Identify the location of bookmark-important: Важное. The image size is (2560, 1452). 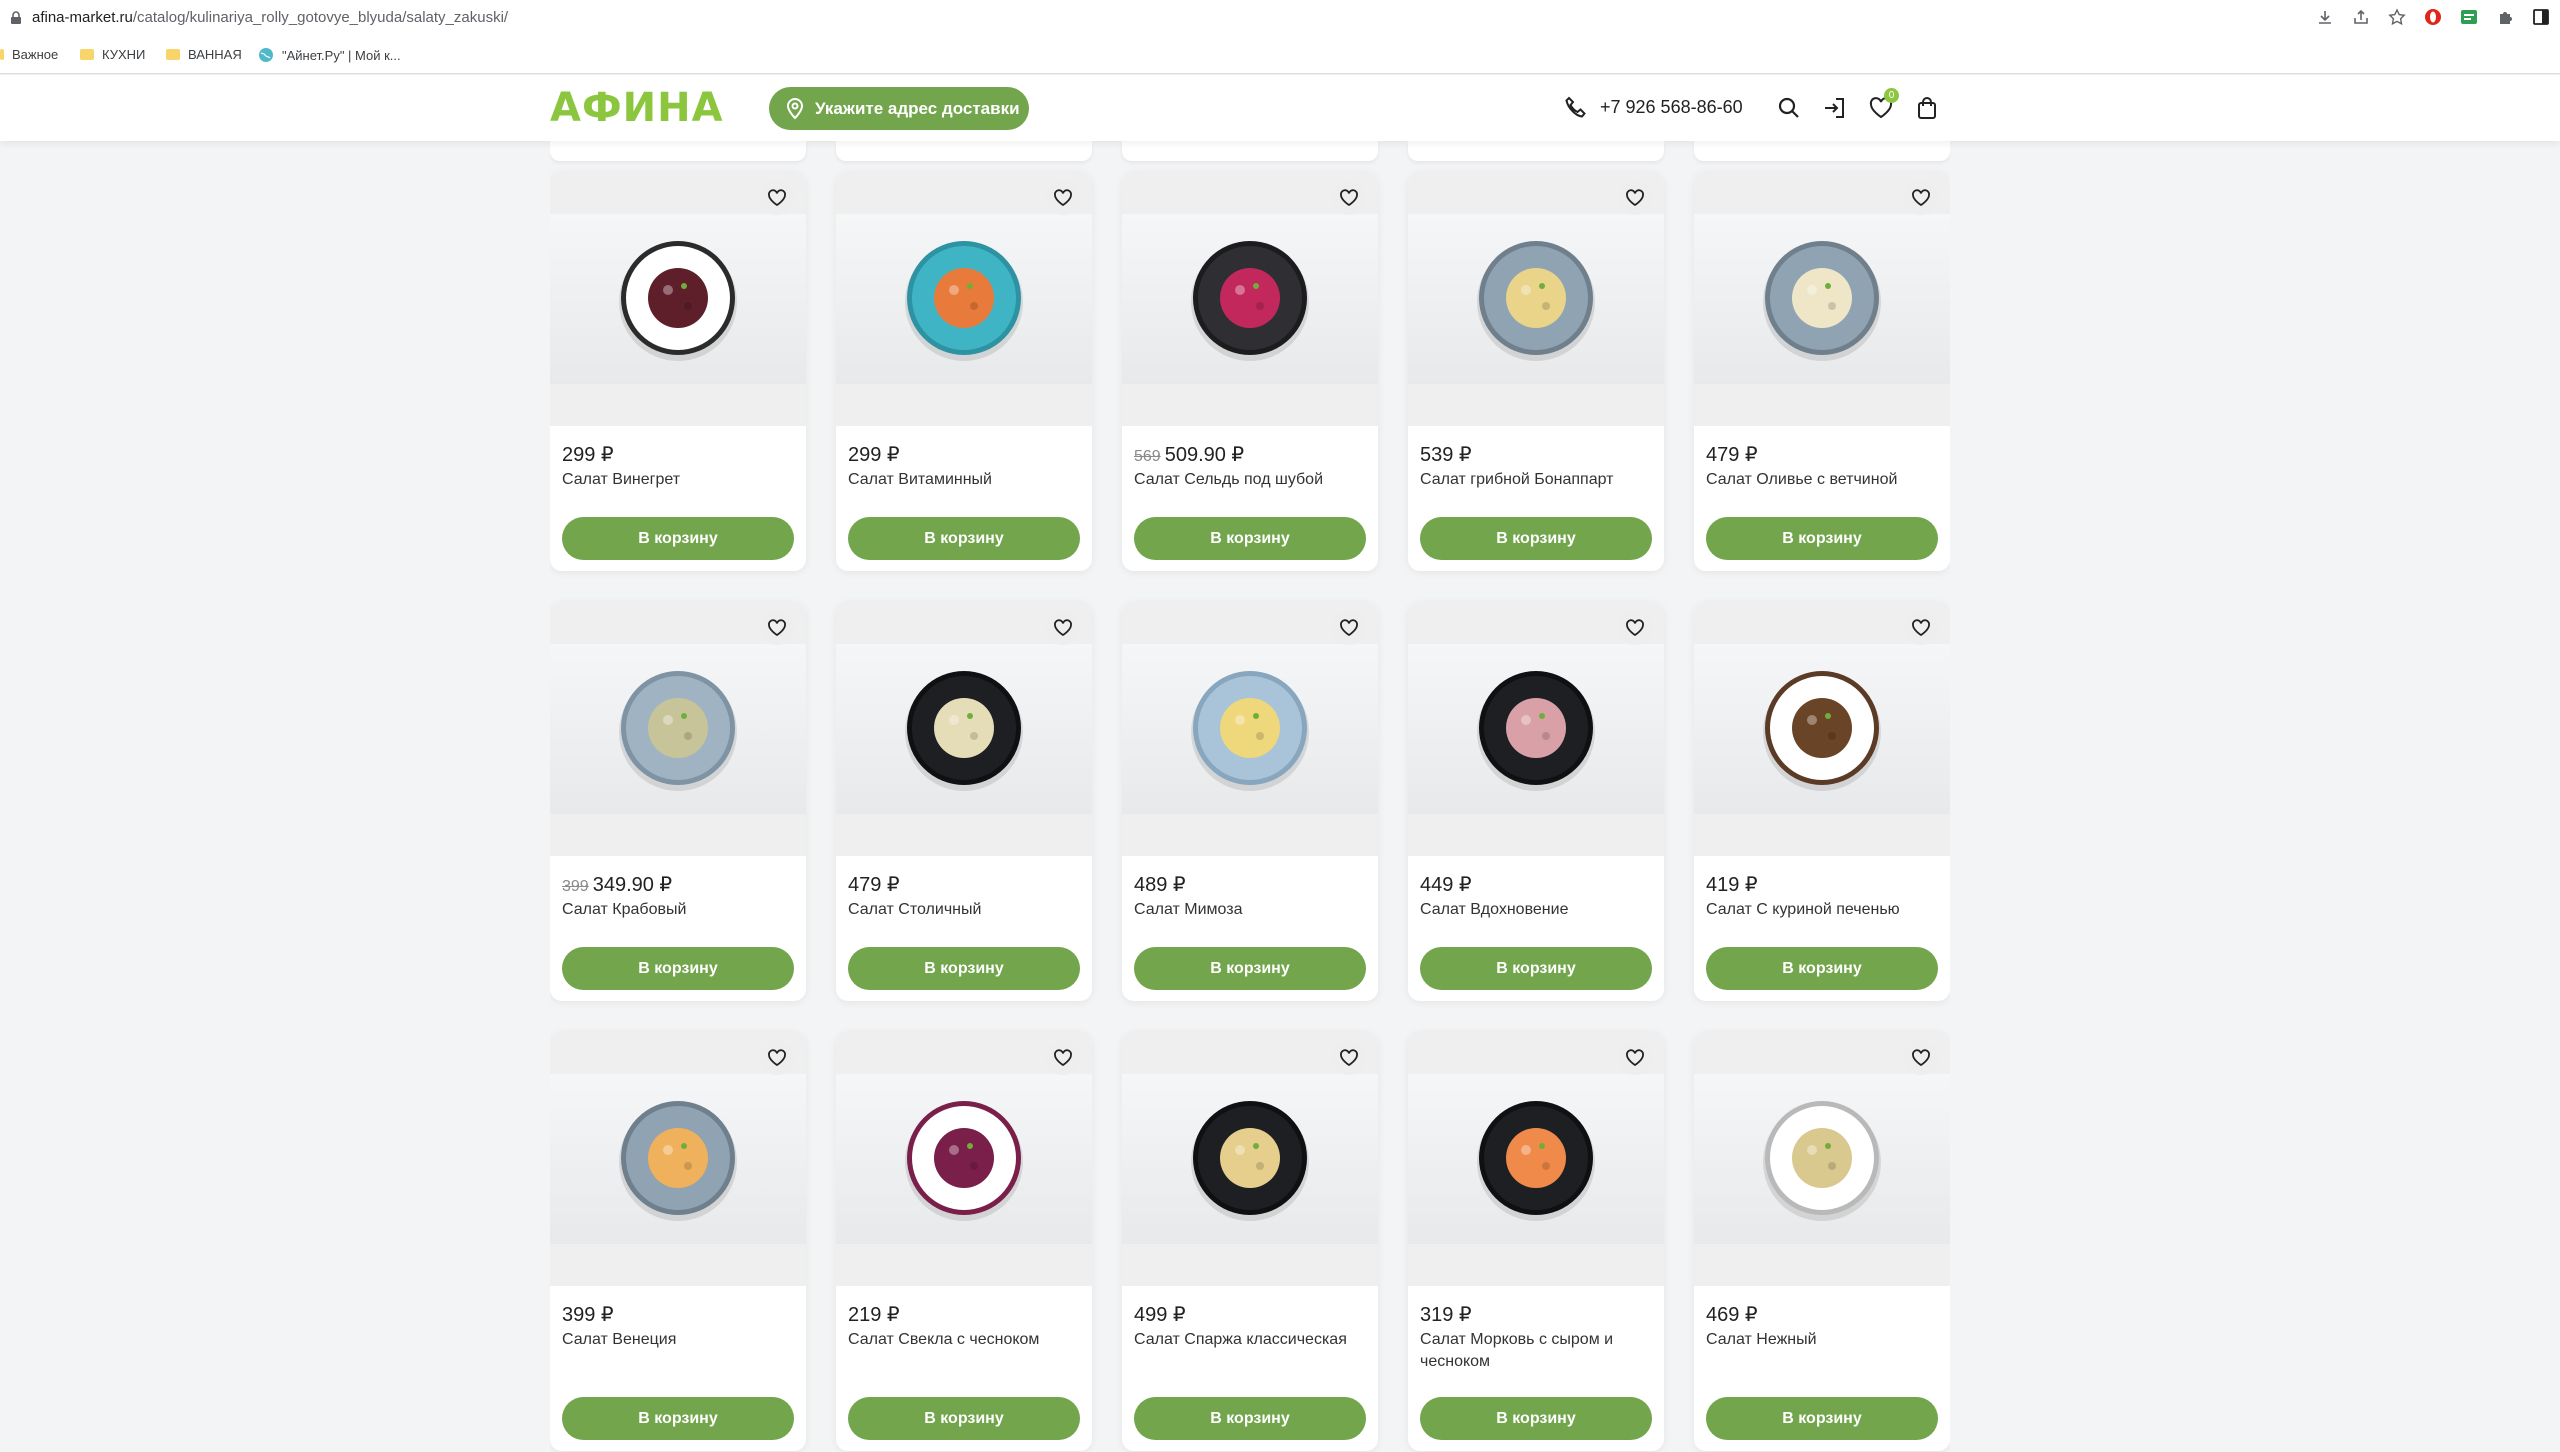
(29, 54).